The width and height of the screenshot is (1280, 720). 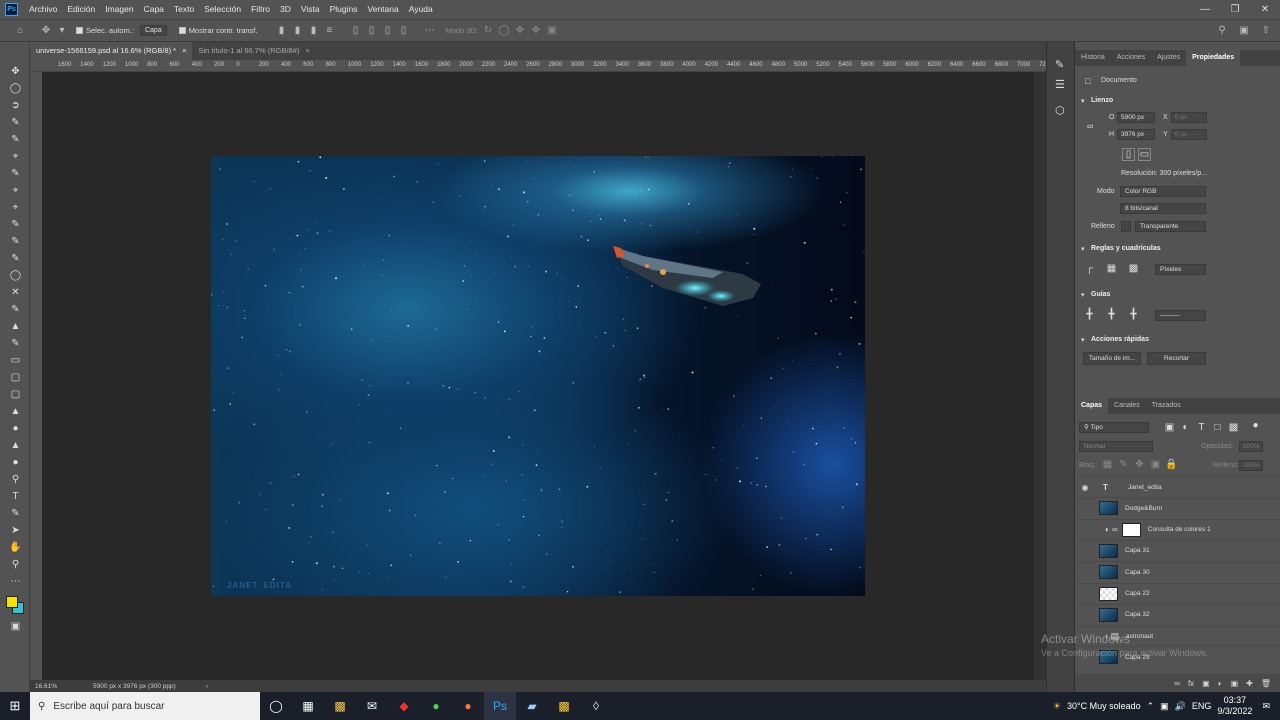 What do you see at coordinates (1220, 683) in the screenshot?
I see `new-adjustment-icon: ◐` at bounding box center [1220, 683].